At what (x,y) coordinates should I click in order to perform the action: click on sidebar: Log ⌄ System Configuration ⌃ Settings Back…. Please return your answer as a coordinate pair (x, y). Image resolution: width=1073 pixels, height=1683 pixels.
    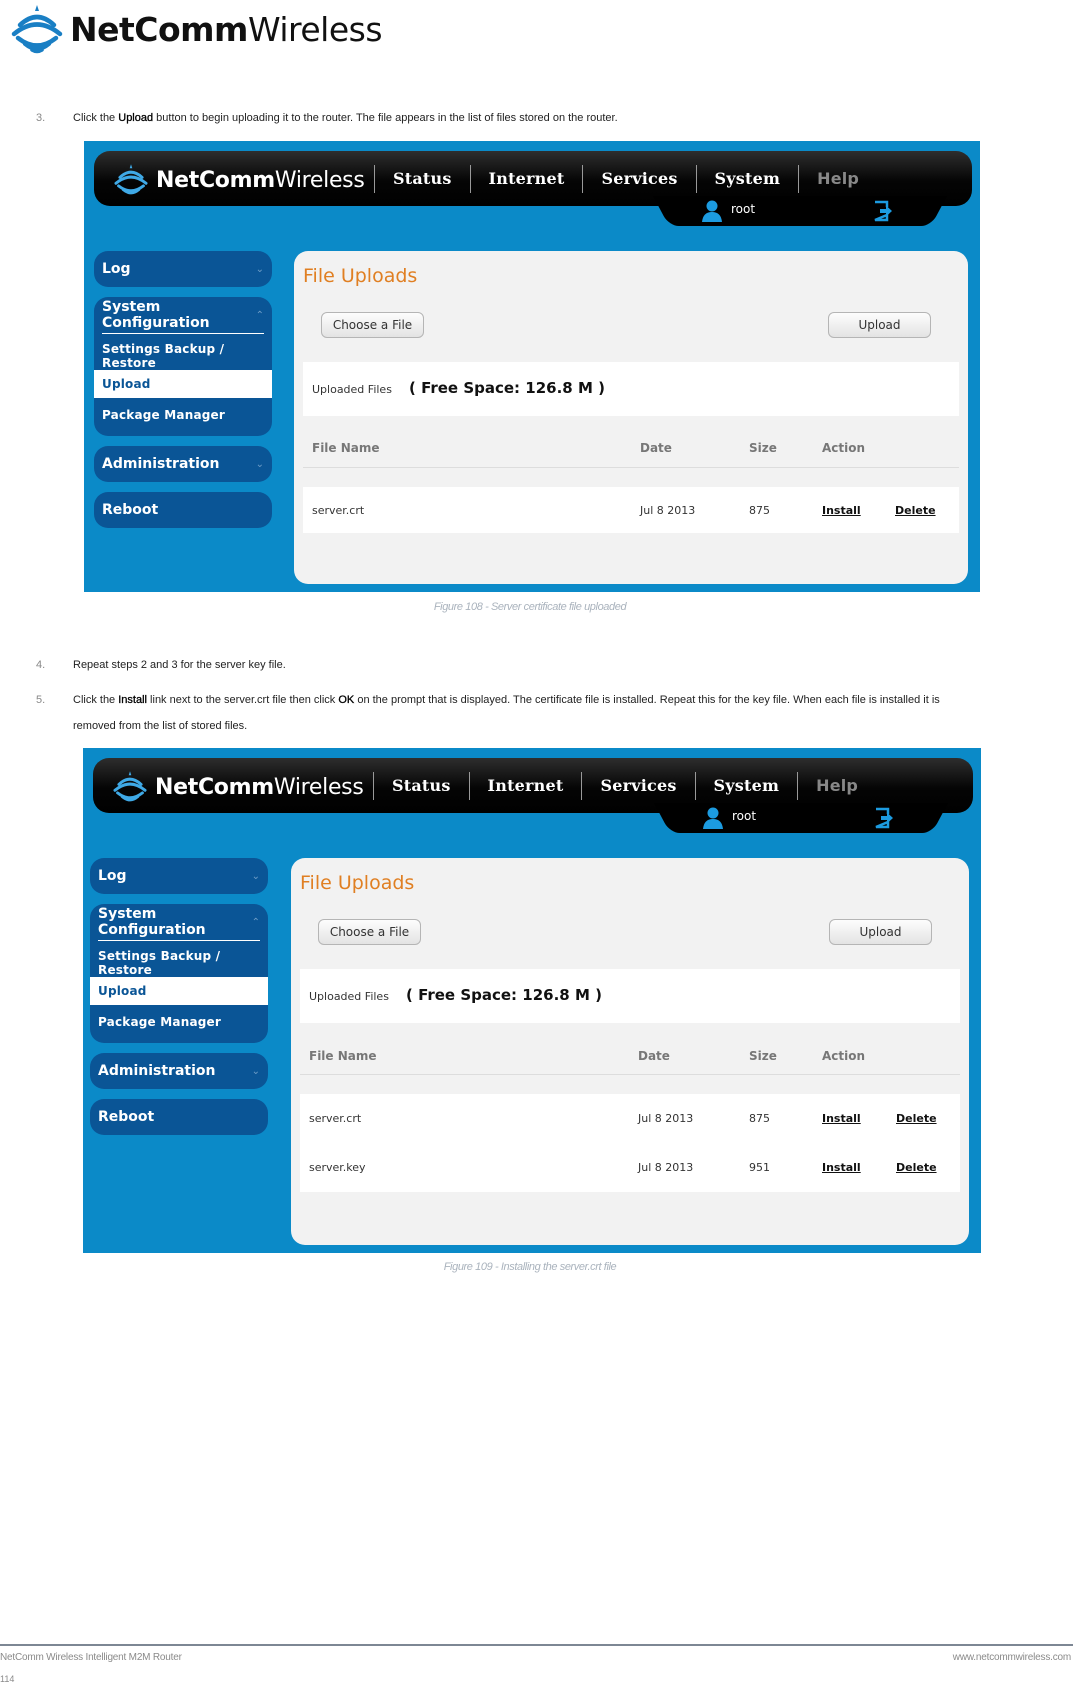
    Looking at the image, I should click on (183, 394).